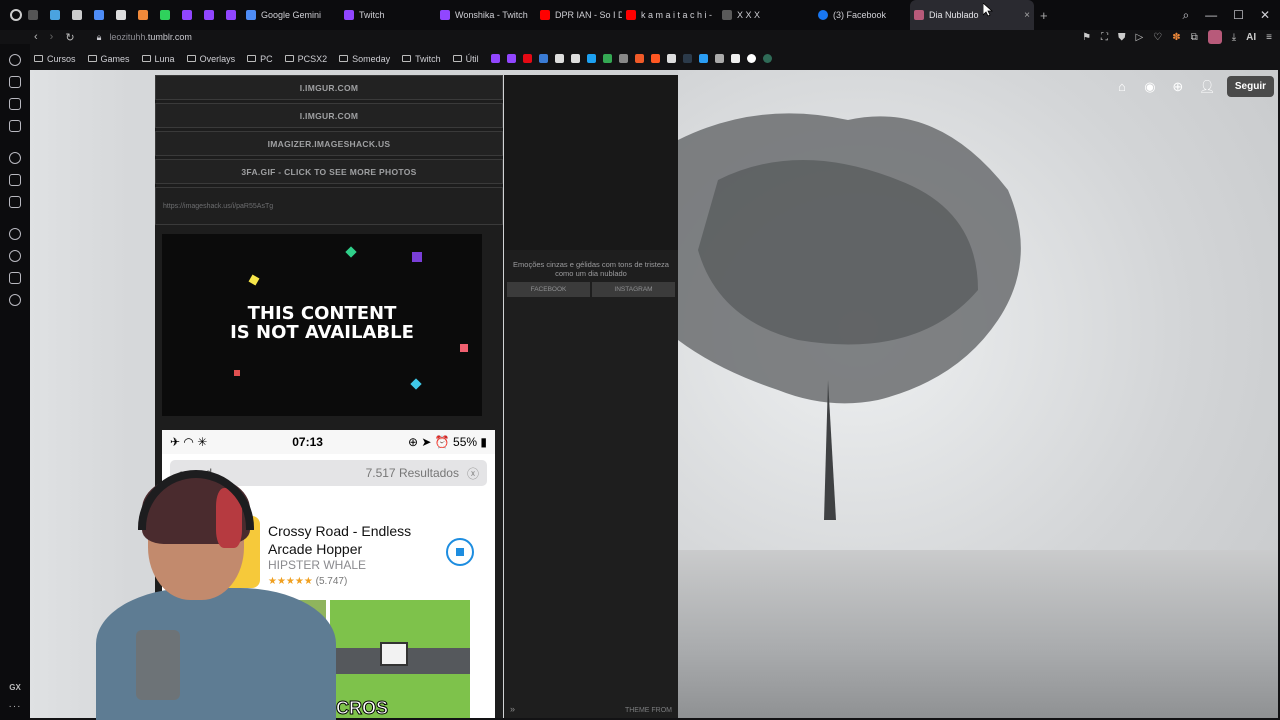  What do you see at coordinates (15, 234) in the screenshot?
I see `player-icon` at bounding box center [15, 234].